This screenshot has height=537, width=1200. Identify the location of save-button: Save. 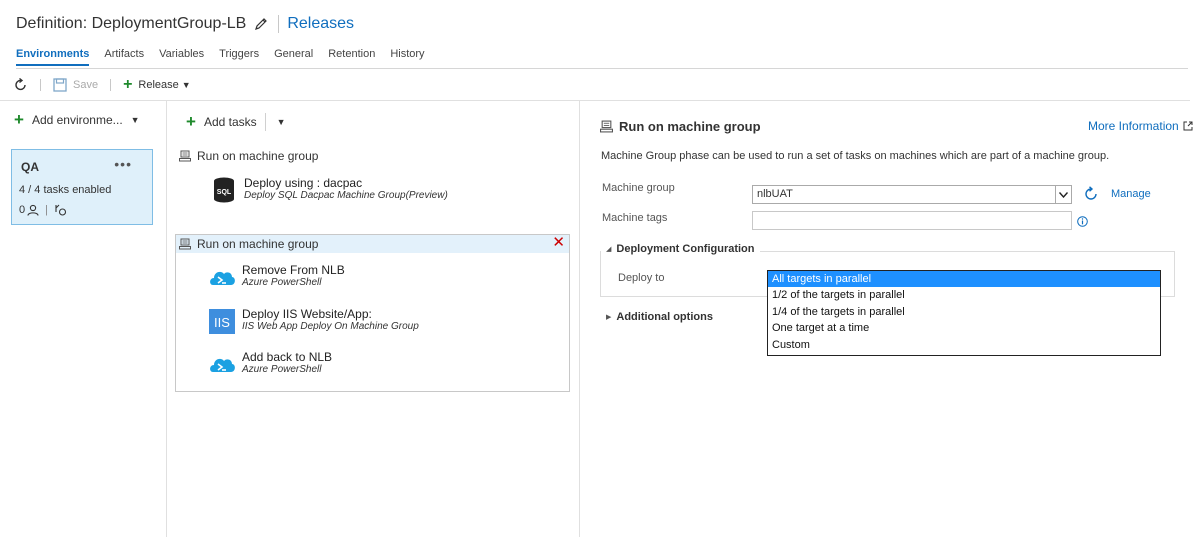
(75, 85).